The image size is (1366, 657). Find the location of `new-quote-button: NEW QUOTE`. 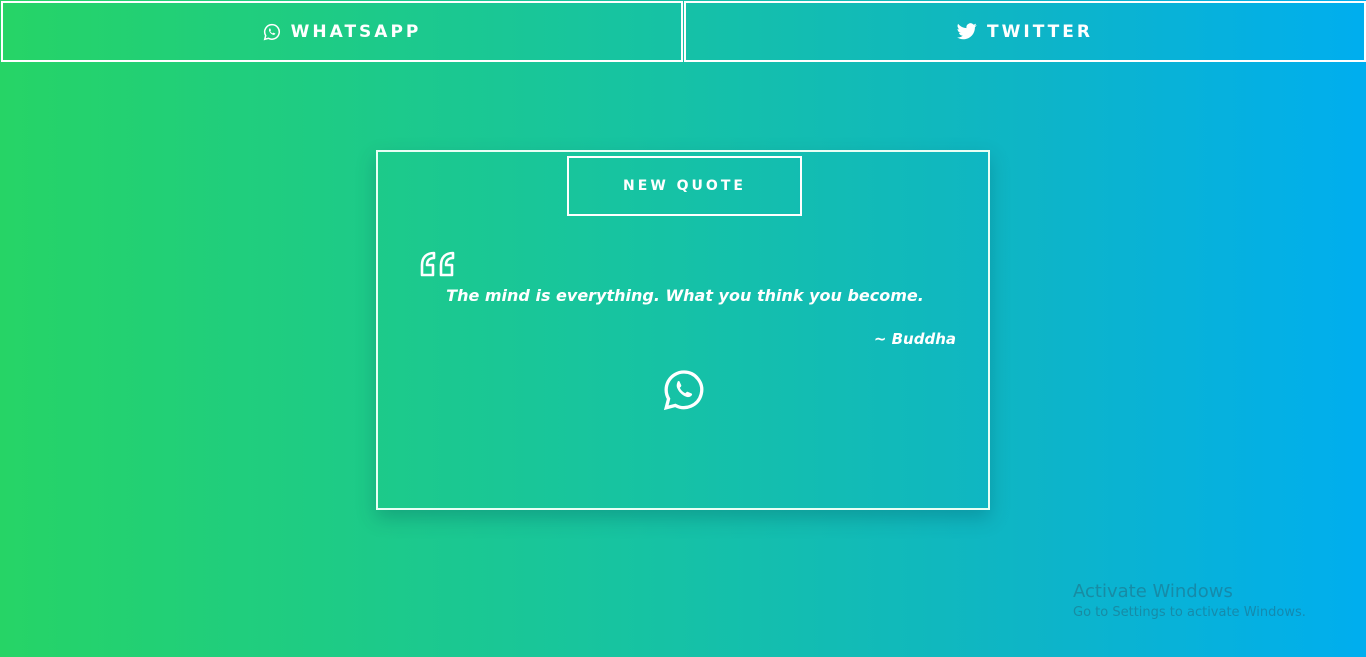

new-quote-button: NEW QUOTE is located at coordinates (684, 186).